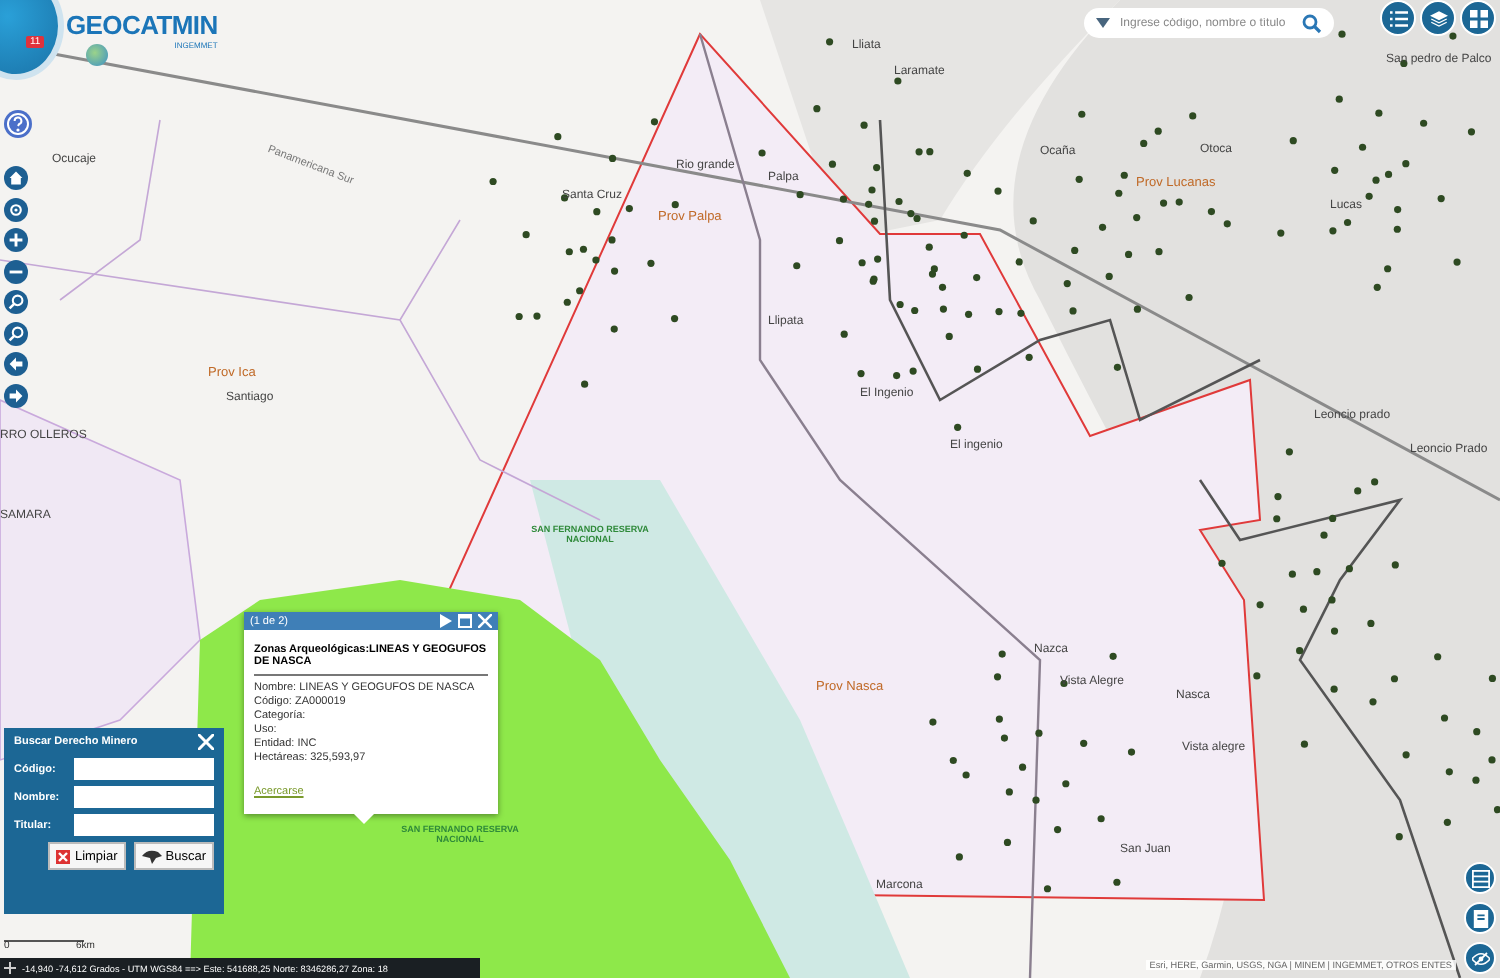  What do you see at coordinates (16, 364) in the screenshot?
I see `back-icon` at bounding box center [16, 364].